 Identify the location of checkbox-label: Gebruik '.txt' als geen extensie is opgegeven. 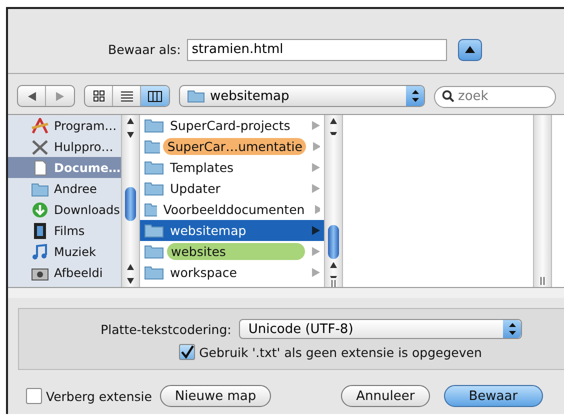
(340, 352).